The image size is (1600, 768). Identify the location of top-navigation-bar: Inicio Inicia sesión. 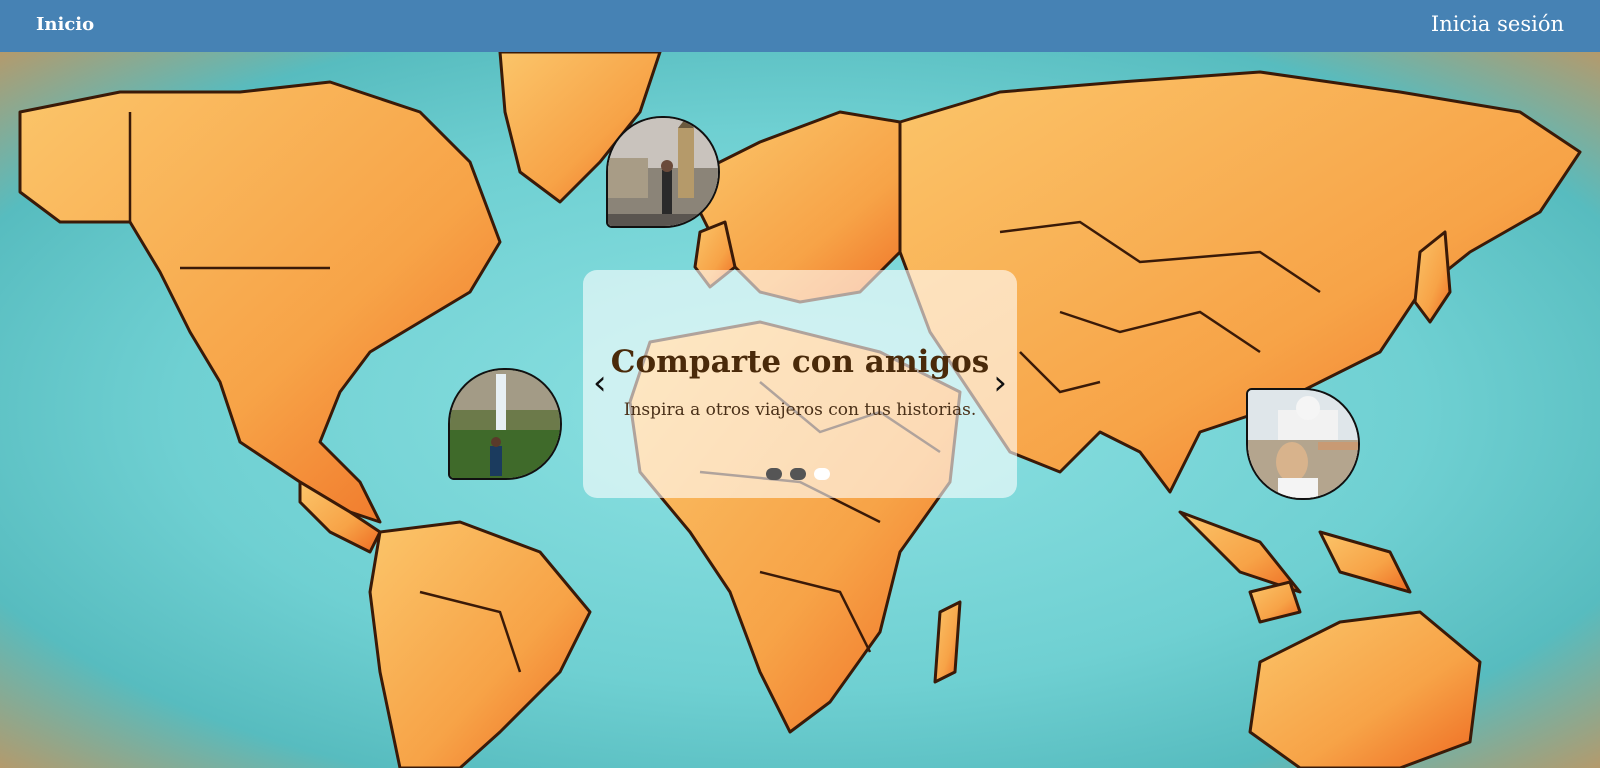
(800, 26).